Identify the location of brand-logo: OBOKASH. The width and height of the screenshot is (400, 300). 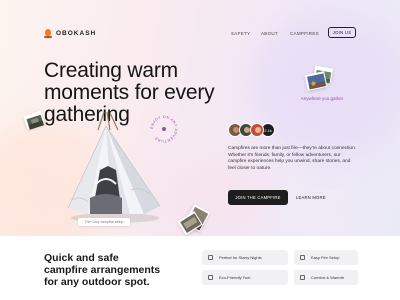
(70, 33).